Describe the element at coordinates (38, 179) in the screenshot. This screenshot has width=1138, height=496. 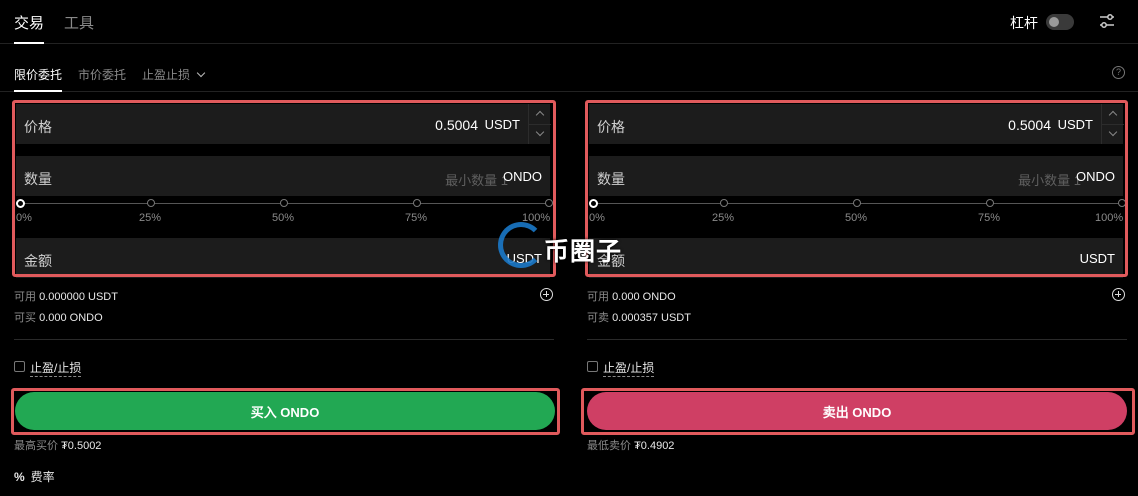
I see `buy-qty-label: 数量` at that location.